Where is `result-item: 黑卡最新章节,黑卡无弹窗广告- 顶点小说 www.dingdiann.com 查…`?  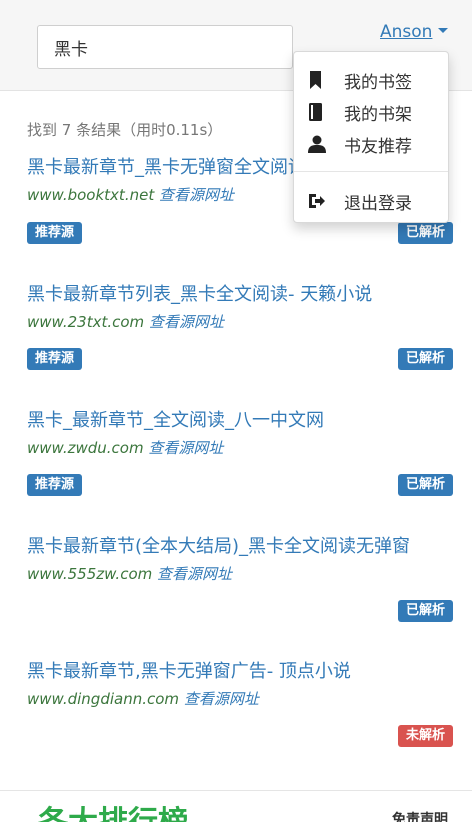 result-item: 黑卡最新章节,黑卡无弹窗广告- 顶点小说 www.dingdiann.com 查… is located at coordinates (242, 703).